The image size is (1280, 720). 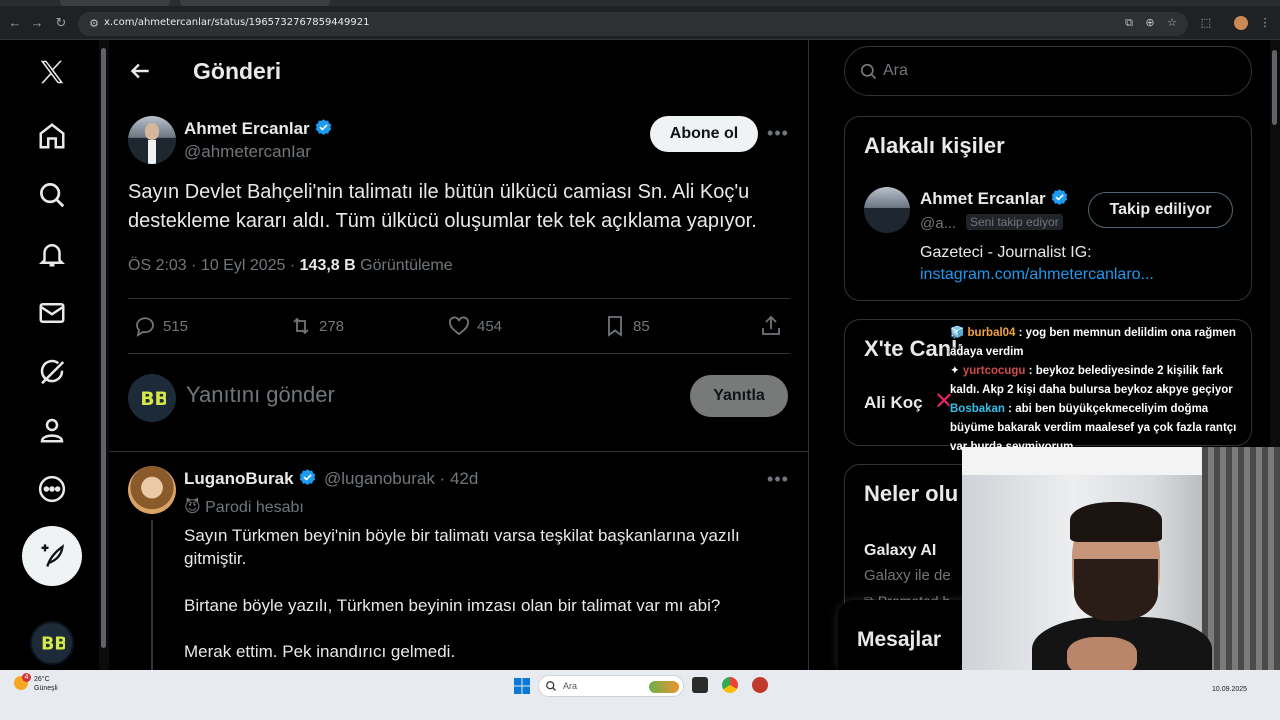 I want to click on comment-author: LuganoBurak, so click(x=250, y=478).